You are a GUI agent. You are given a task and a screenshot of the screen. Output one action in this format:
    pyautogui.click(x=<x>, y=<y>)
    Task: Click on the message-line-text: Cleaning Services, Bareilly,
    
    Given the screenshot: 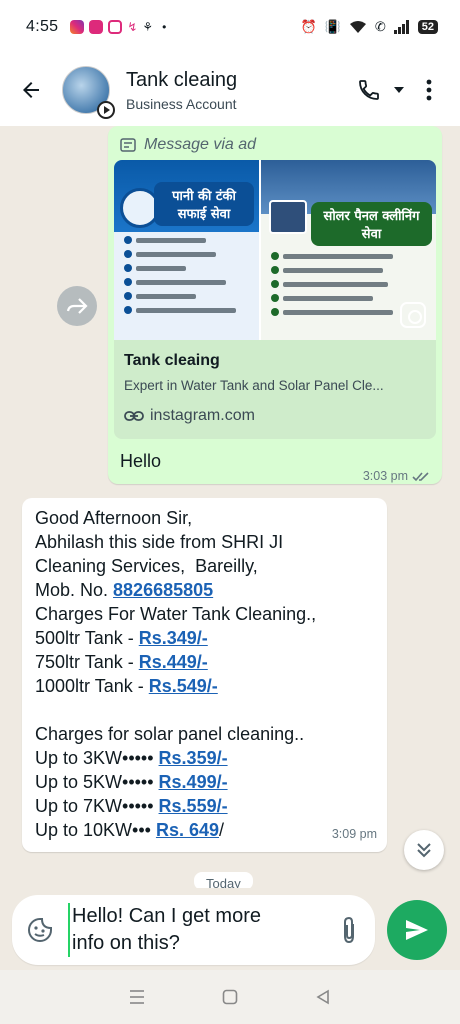 What is the action you would take?
    pyautogui.click(x=146, y=566)
    